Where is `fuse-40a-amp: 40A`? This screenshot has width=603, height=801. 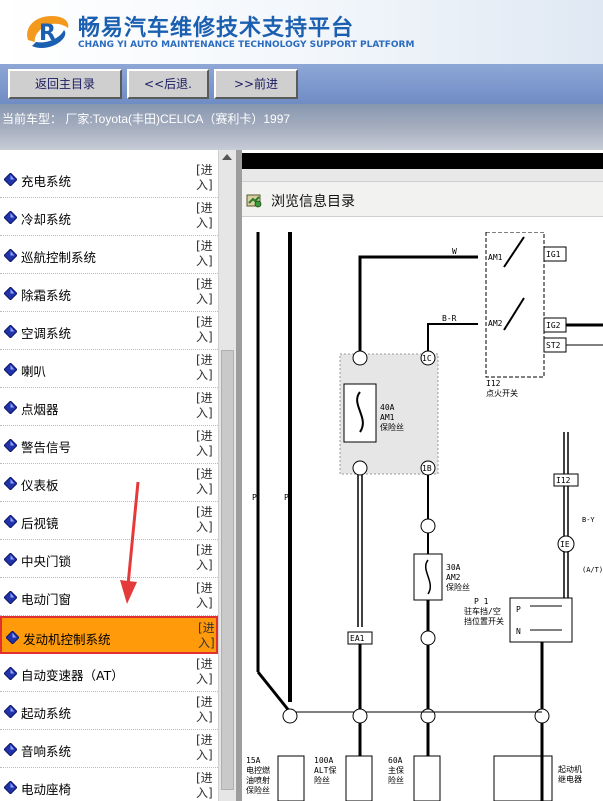 fuse-40a-amp: 40A is located at coordinates (387, 407).